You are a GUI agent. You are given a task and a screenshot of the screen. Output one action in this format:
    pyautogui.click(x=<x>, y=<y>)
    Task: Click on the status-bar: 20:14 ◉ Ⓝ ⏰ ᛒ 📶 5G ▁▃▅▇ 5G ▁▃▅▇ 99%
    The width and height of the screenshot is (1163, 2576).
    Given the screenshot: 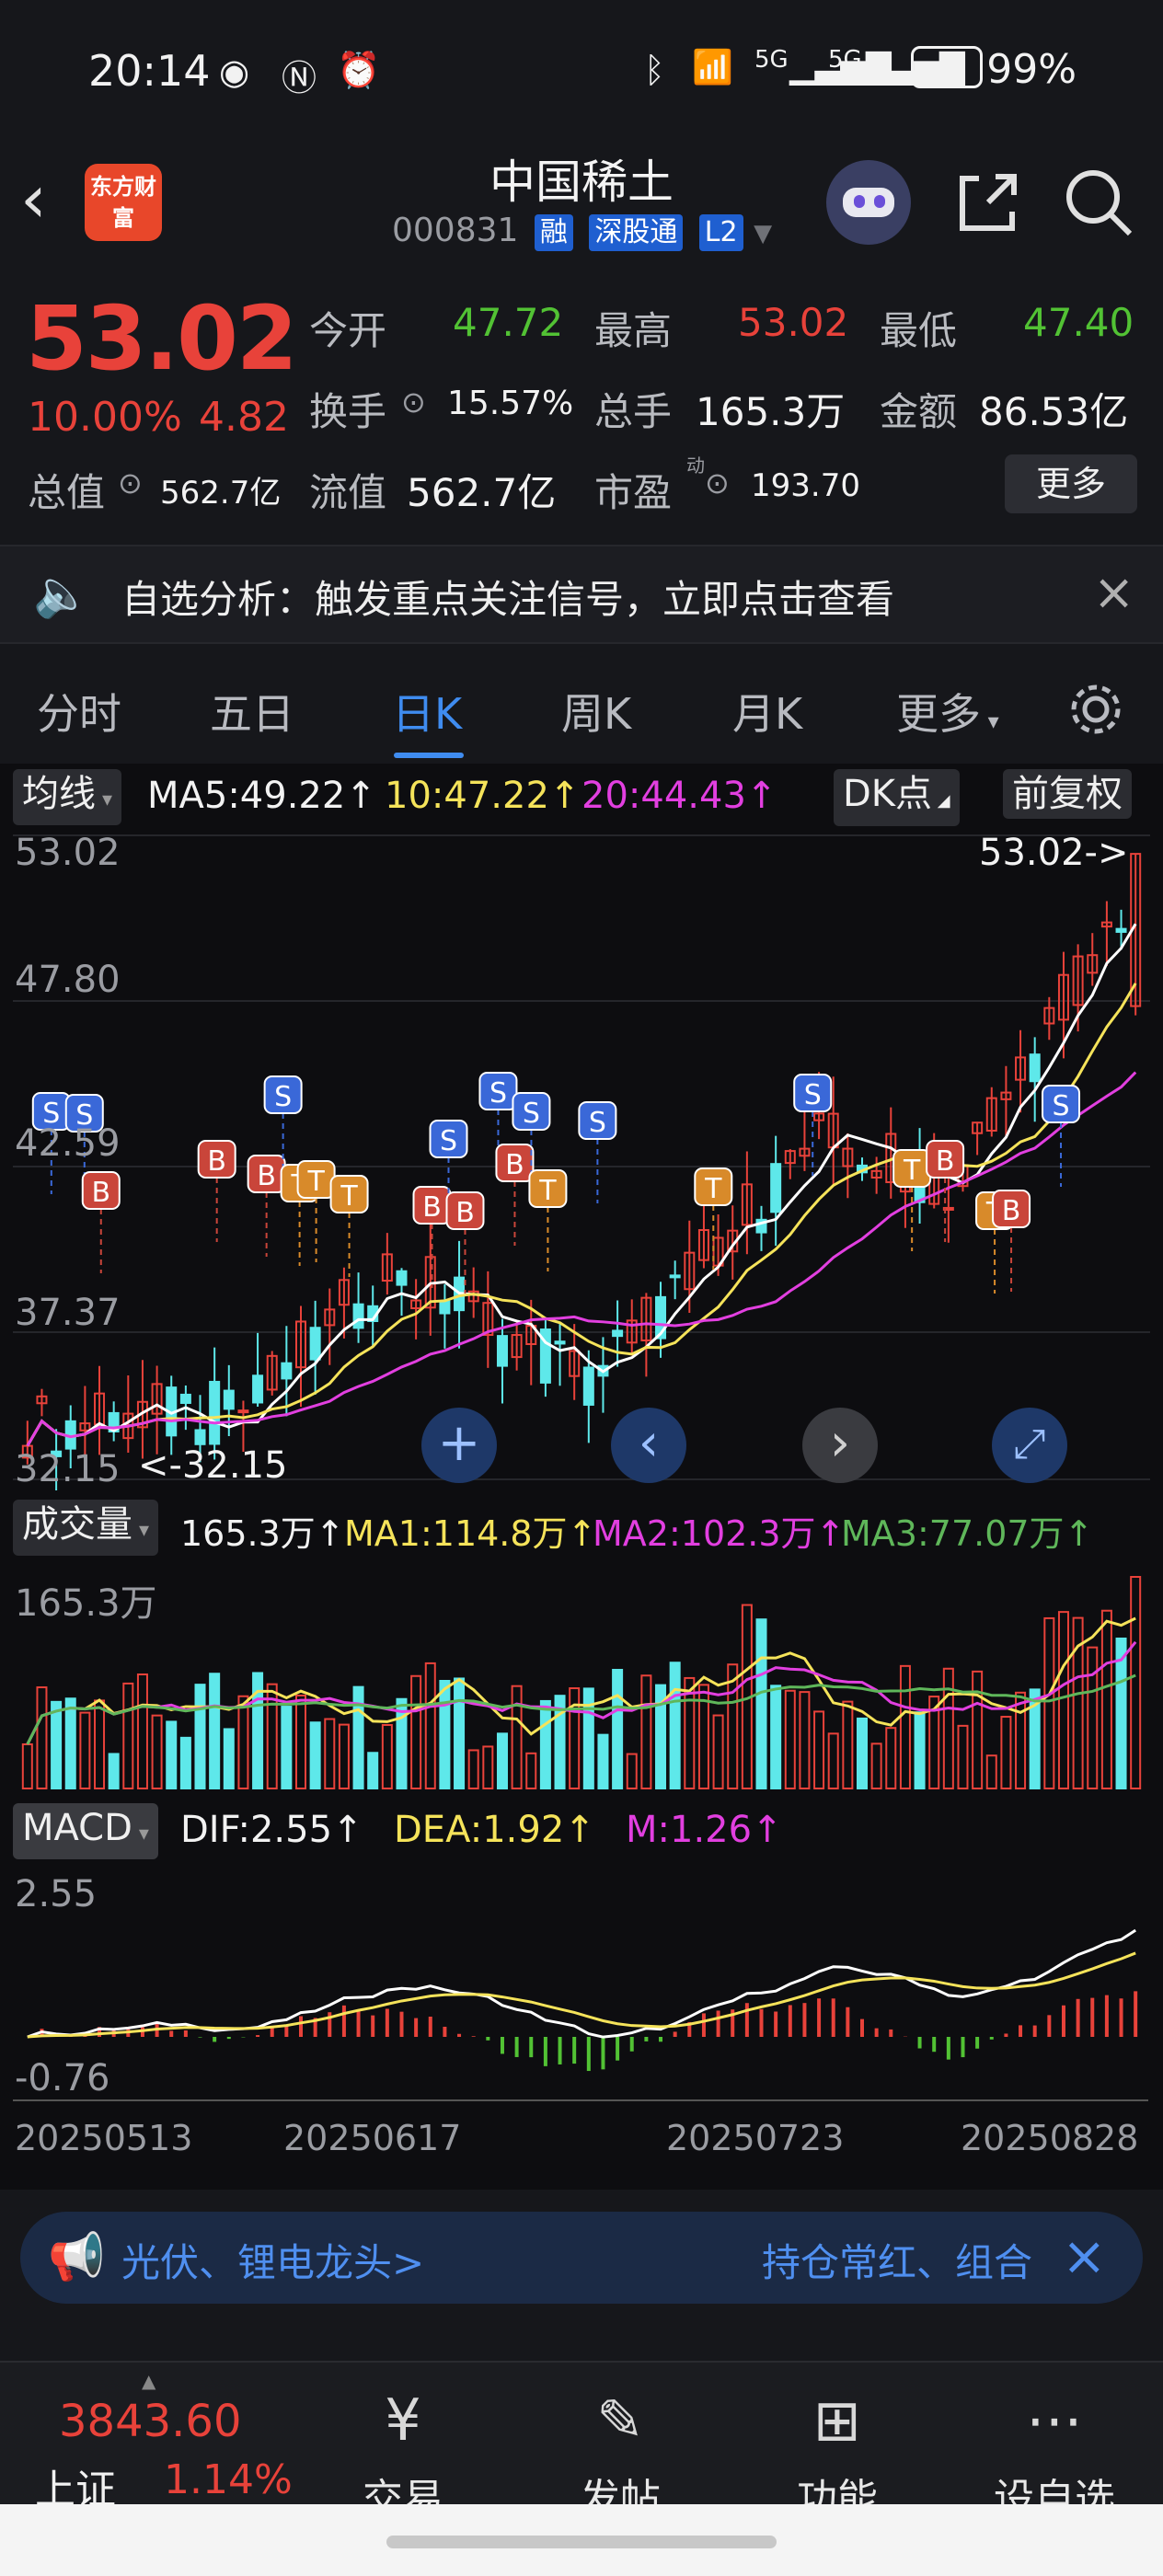 What is the action you would take?
    pyautogui.click(x=581, y=69)
    